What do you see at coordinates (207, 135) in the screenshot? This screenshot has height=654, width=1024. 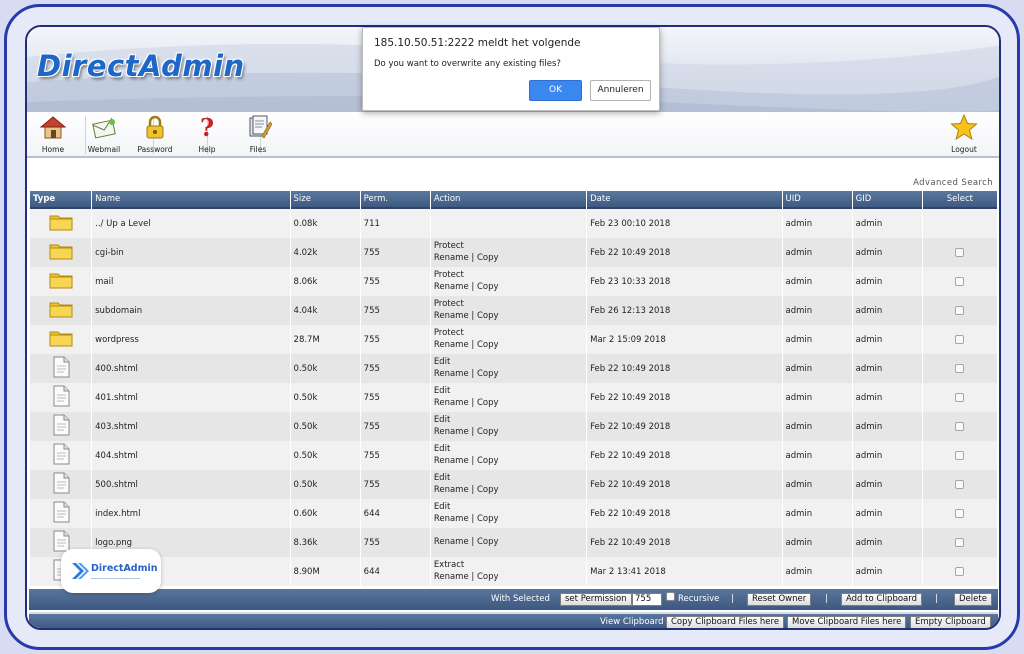 I see `toolbar-help: ? Help` at bounding box center [207, 135].